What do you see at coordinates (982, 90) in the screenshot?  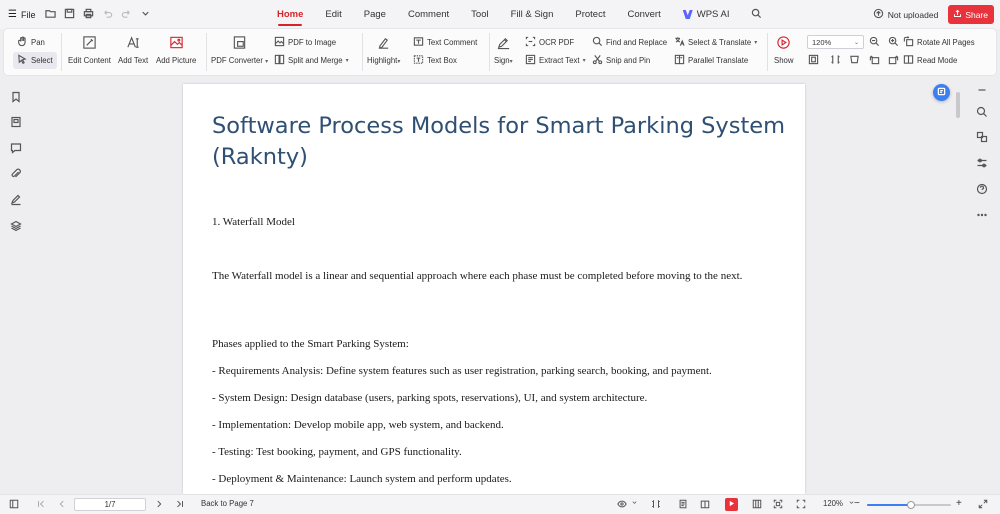 I see `minus-icon` at bounding box center [982, 90].